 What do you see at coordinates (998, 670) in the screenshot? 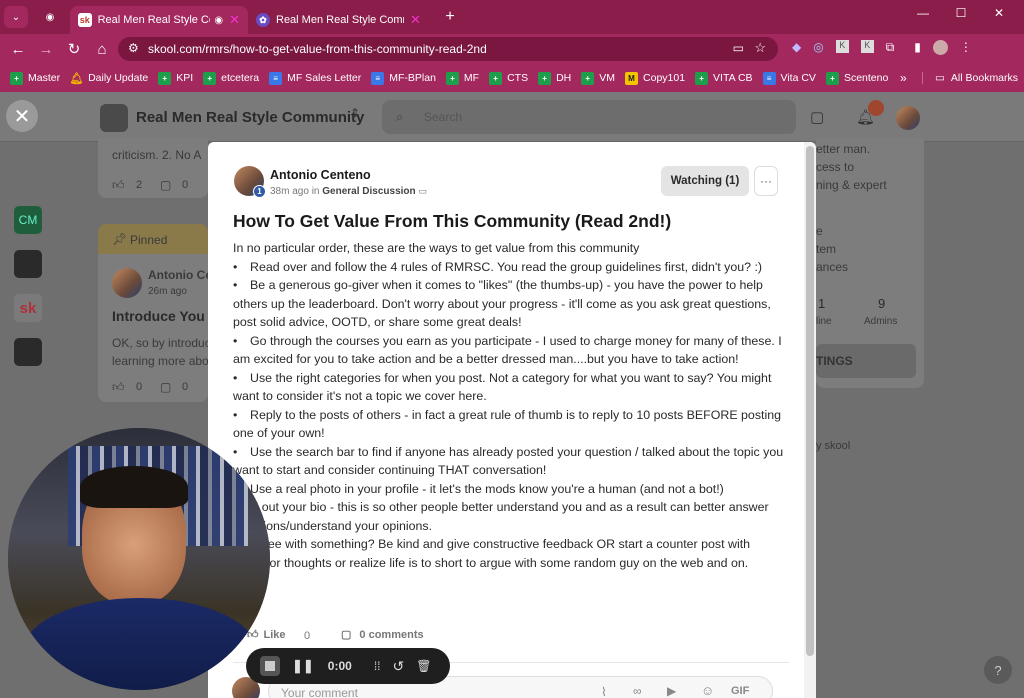
I see `help-button: ?` at bounding box center [998, 670].